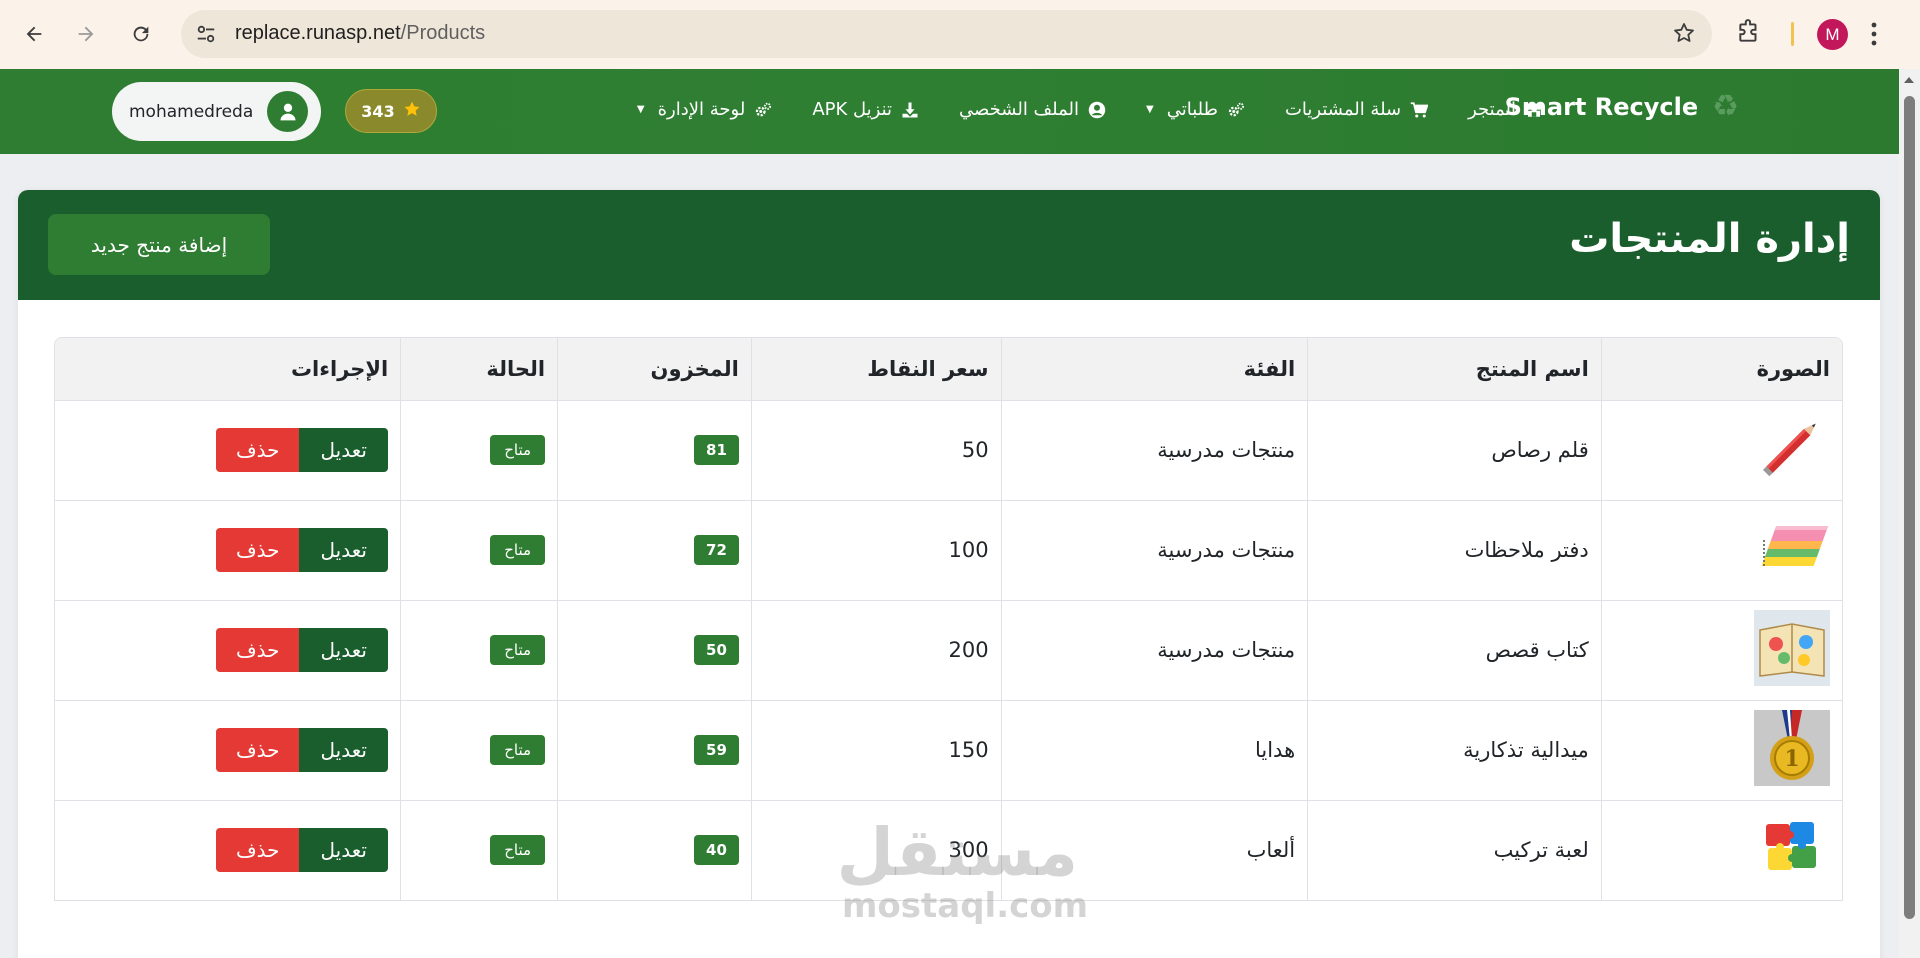  Describe the element at coordinates (1792, 34) in the screenshot. I see `toolbar-divider` at that location.